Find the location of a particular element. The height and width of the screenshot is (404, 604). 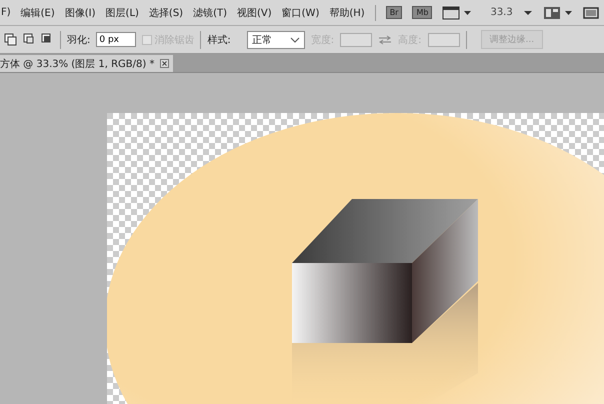

feather-label: 羽化: is located at coordinates (78, 40).